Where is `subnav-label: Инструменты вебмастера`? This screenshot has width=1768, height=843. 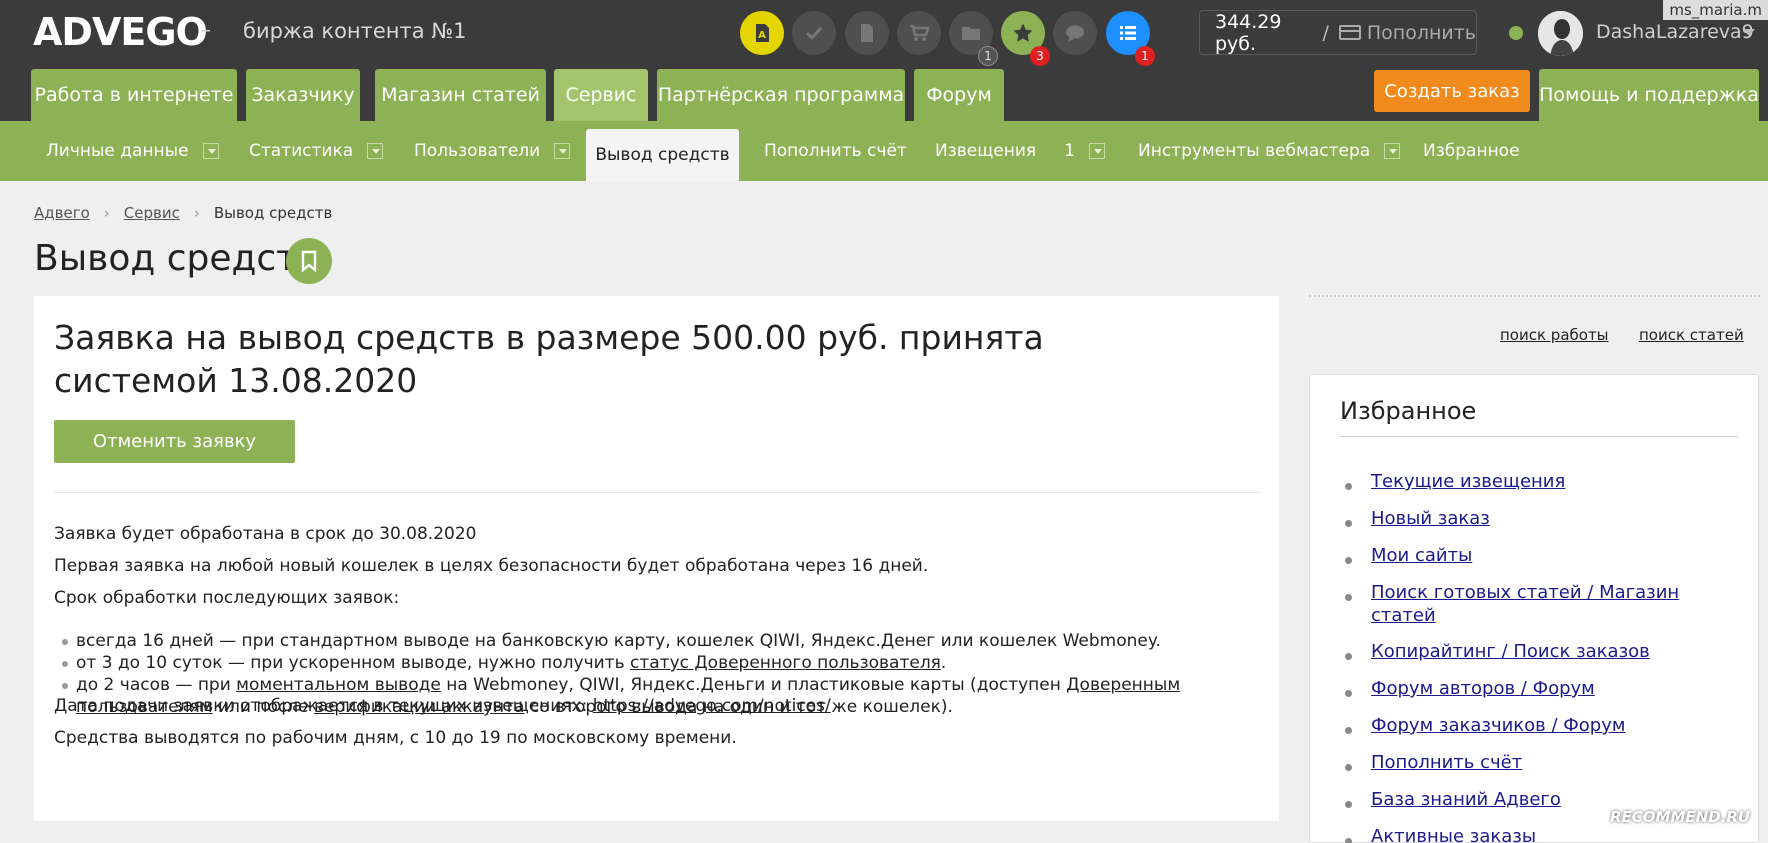 subnav-label: Инструменты вебмастера is located at coordinates (1254, 151).